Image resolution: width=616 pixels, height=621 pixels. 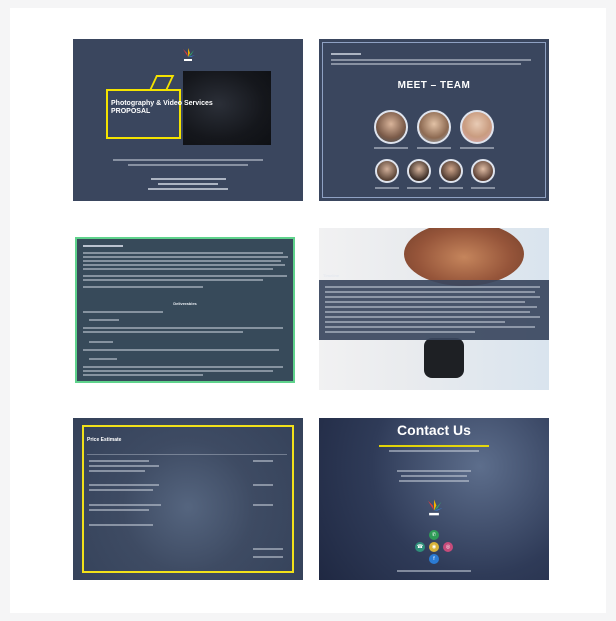 What do you see at coordinates (434, 547) in the screenshot?
I see `website-icon: ◉` at bounding box center [434, 547].